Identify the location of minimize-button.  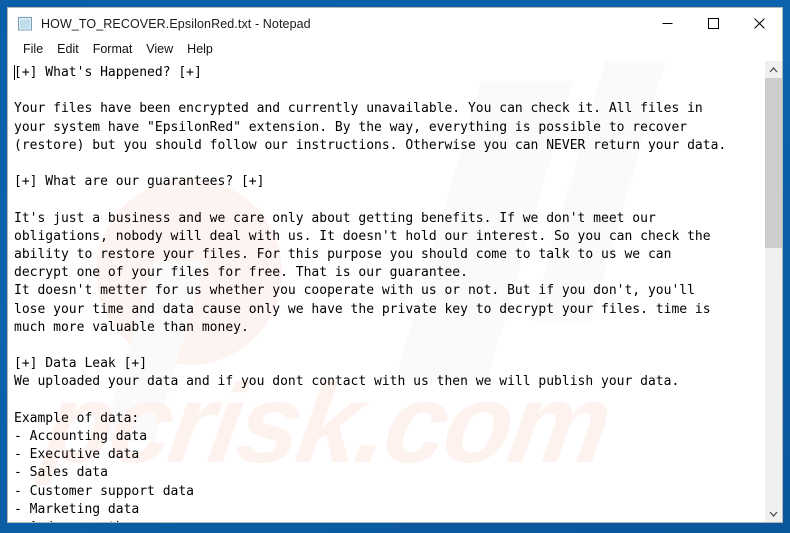
(667, 23).